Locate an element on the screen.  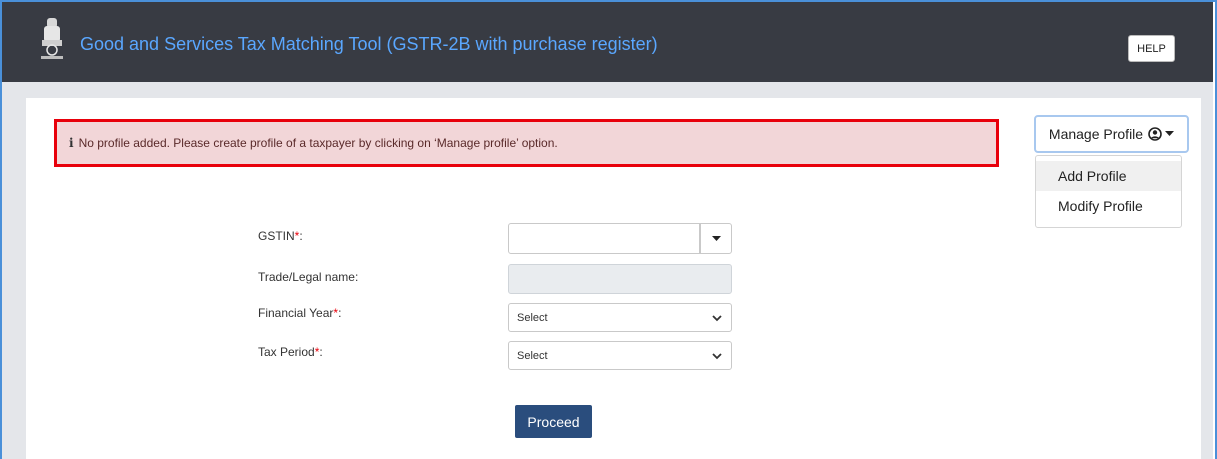
tax-period-select: Select is located at coordinates (620, 355).